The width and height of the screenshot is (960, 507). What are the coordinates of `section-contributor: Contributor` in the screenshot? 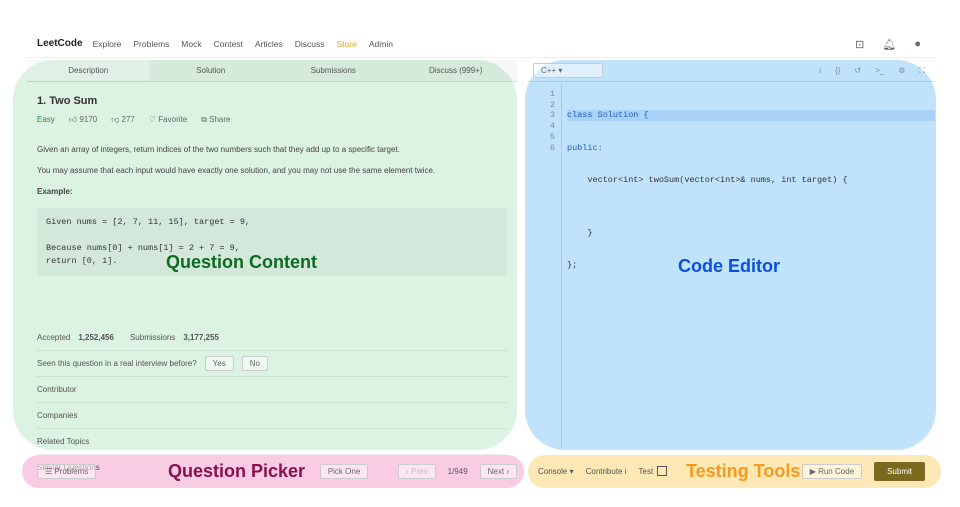 It's located at (272, 389).